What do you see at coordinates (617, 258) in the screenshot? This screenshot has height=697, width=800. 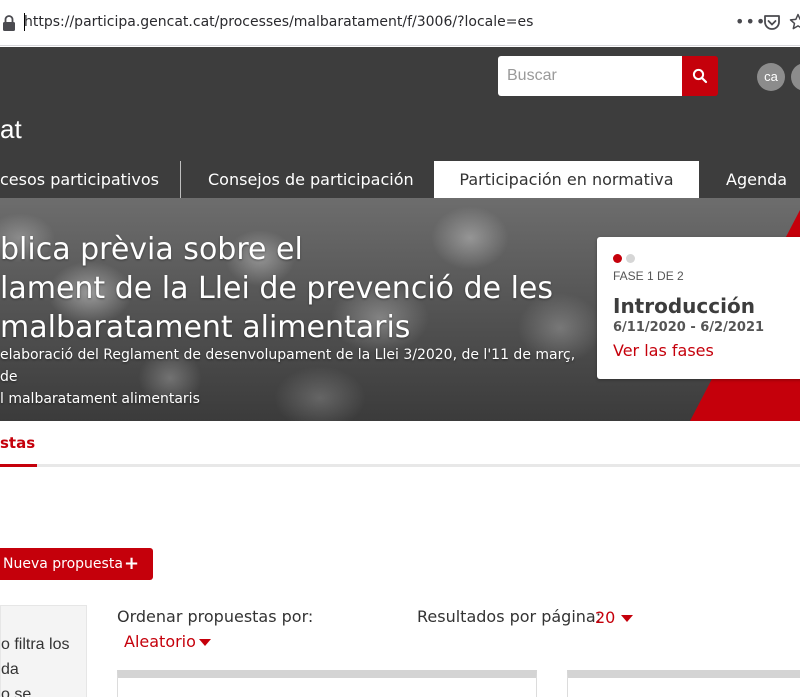 I see `phase-dot-active` at bounding box center [617, 258].